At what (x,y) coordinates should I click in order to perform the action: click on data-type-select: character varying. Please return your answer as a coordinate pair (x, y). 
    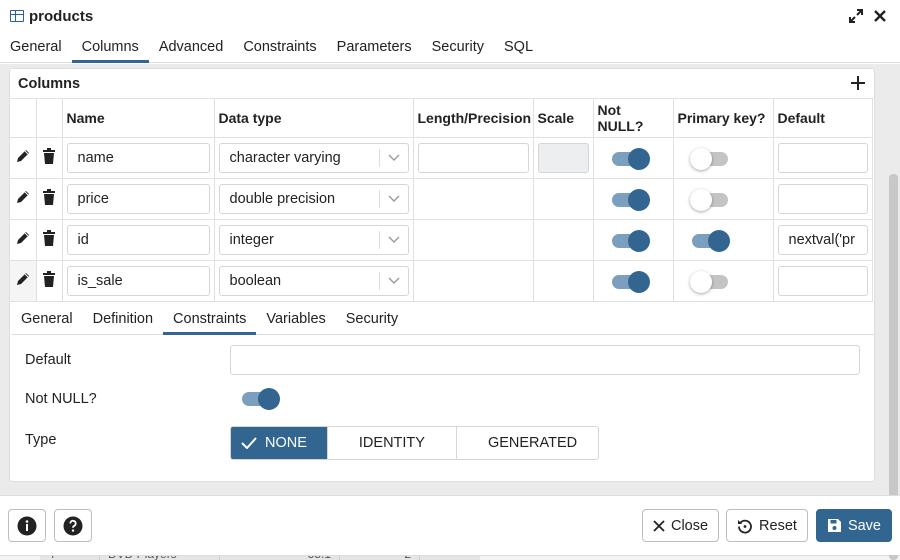
    Looking at the image, I should click on (313, 157).